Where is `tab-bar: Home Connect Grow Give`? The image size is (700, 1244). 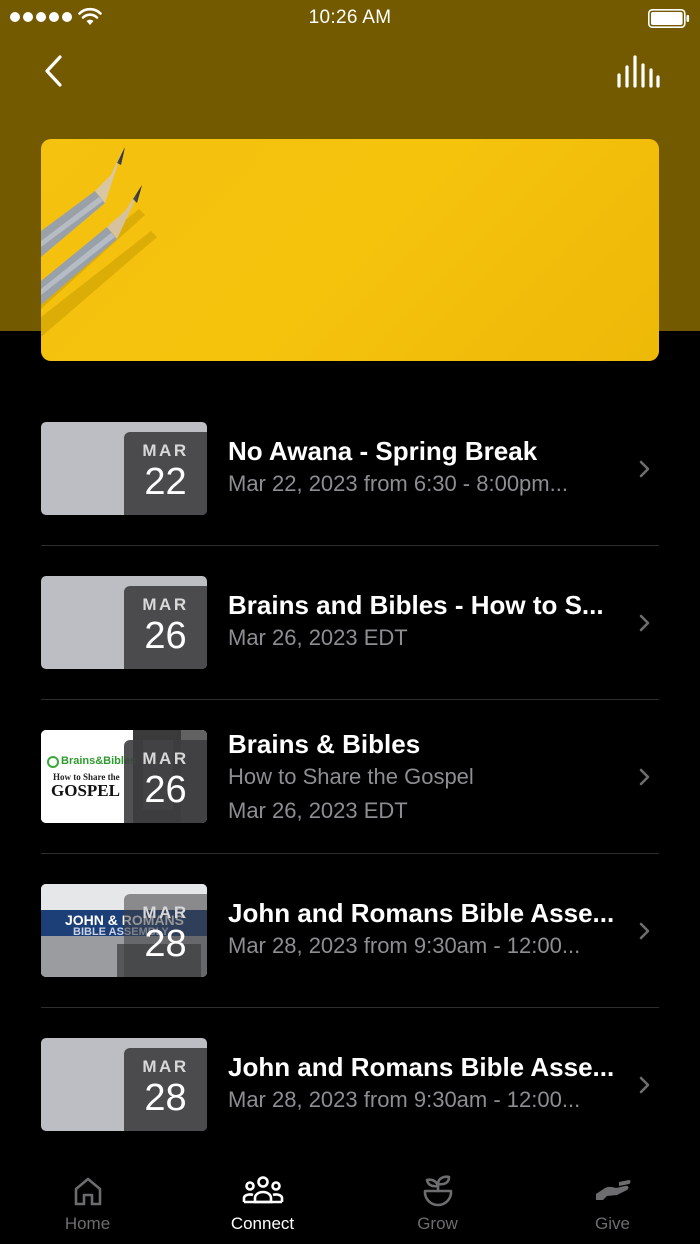 tab-bar: Home Connect Grow Give is located at coordinates (350, 1202).